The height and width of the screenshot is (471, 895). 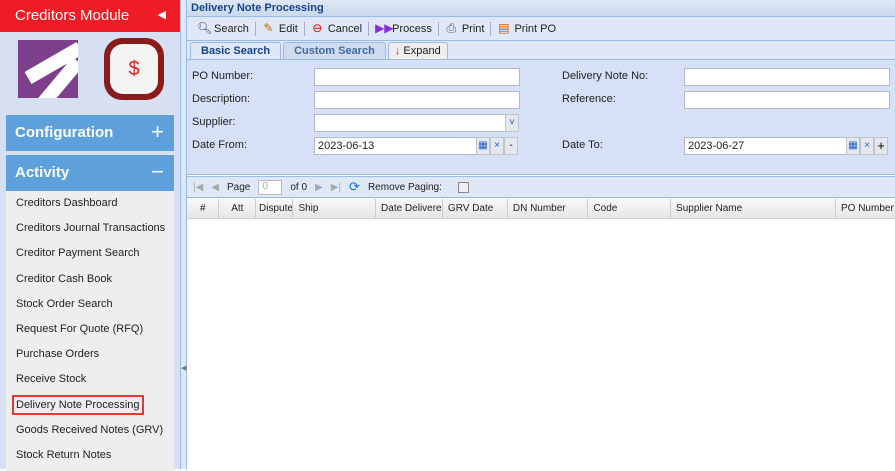 I want to click on remove-paging-checkbox, so click(x=463, y=187).